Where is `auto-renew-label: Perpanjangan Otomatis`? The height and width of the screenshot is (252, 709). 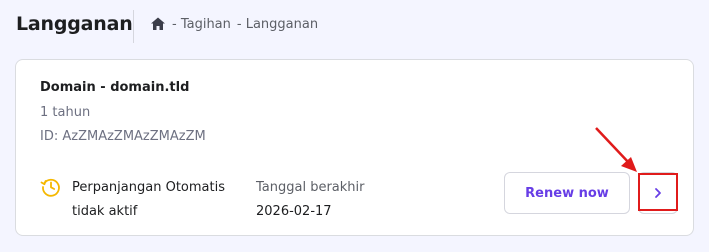 auto-renew-label: Perpanjangan Otomatis is located at coordinates (148, 187).